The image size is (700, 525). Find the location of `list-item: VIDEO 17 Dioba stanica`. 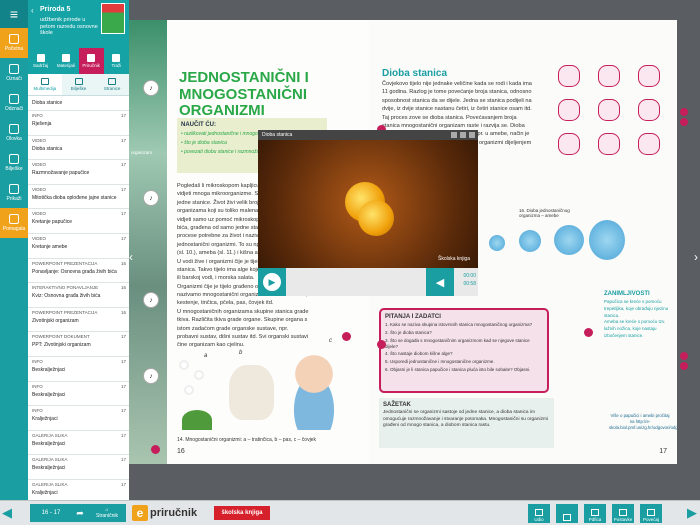

list-item: VIDEO 17 Dioba stanica is located at coordinates (78, 148).